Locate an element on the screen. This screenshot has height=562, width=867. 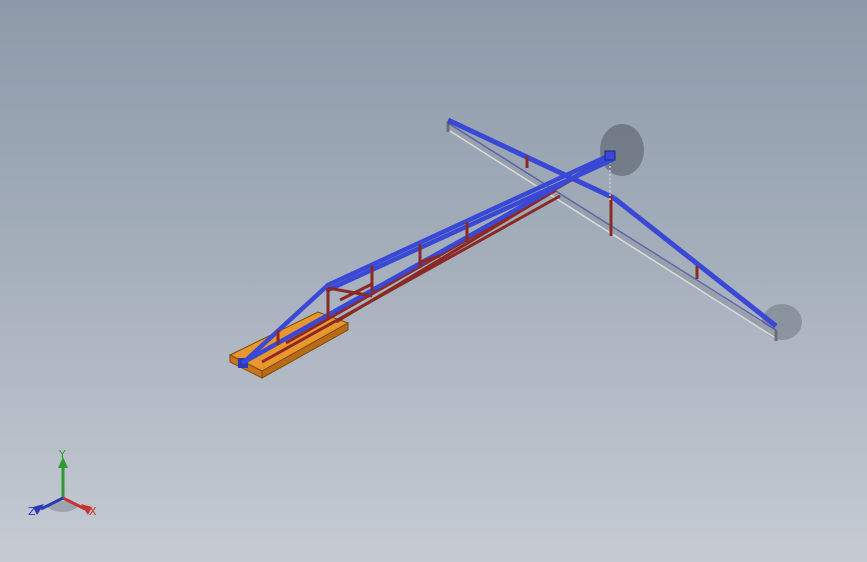
pivot-head is located at coordinates (610, 155).